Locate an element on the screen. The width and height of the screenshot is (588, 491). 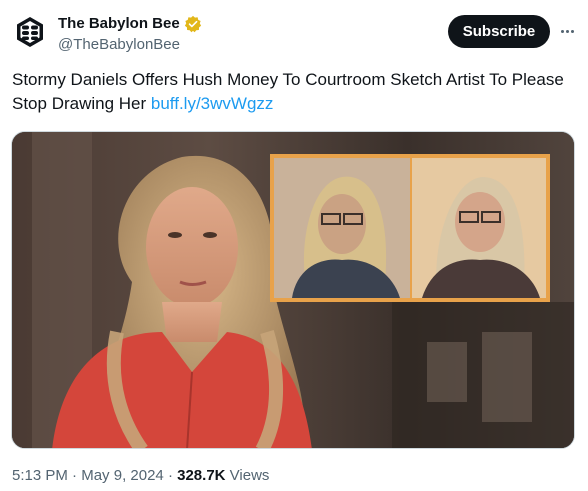
more-icon is located at coordinates (567, 31).